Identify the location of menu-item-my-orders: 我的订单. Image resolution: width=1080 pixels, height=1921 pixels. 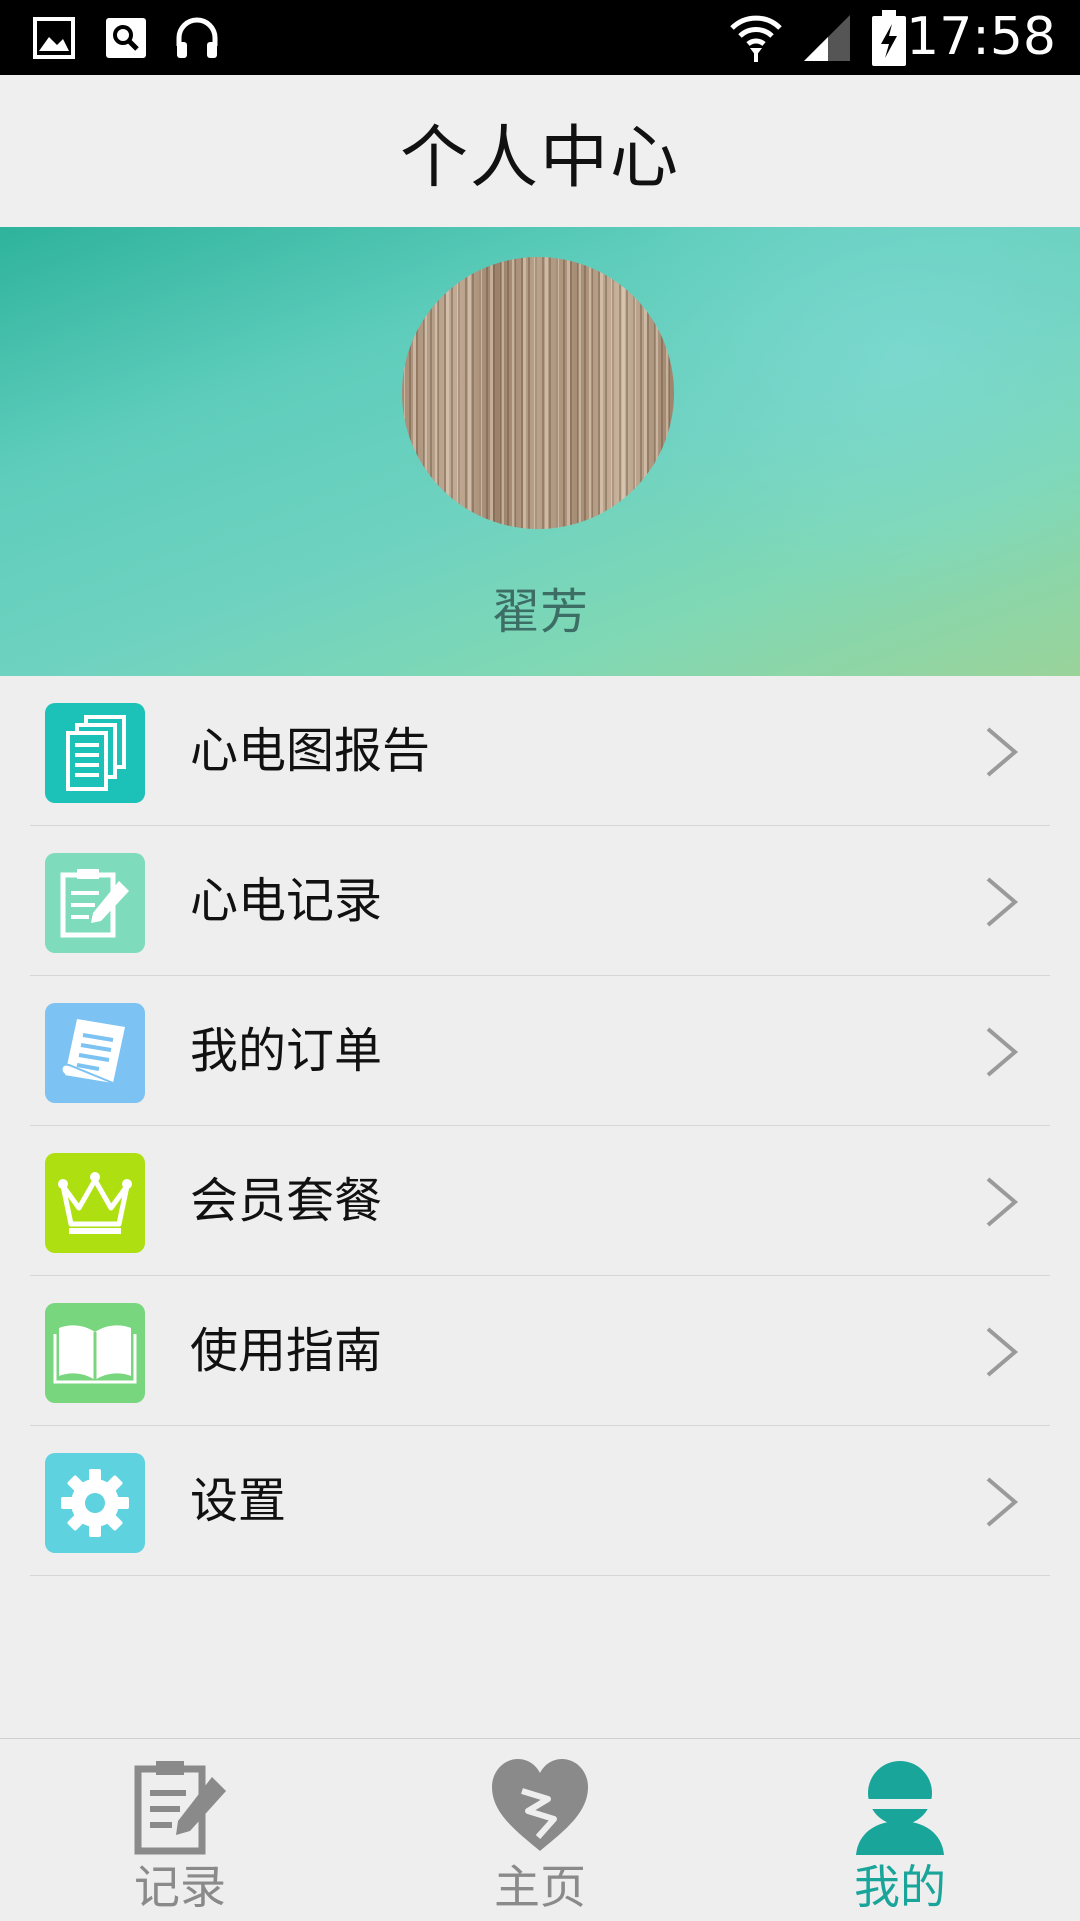
(540, 1051).